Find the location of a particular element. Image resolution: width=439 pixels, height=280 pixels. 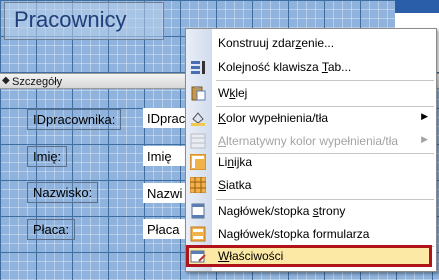

fill-color-icon is located at coordinates (198, 118).